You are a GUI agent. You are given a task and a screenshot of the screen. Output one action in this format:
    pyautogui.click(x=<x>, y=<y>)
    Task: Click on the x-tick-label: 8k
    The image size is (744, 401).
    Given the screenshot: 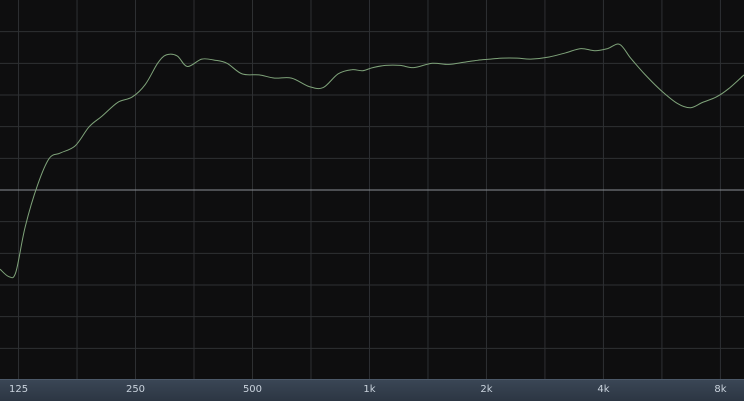 What is the action you would take?
    pyautogui.click(x=720, y=389)
    